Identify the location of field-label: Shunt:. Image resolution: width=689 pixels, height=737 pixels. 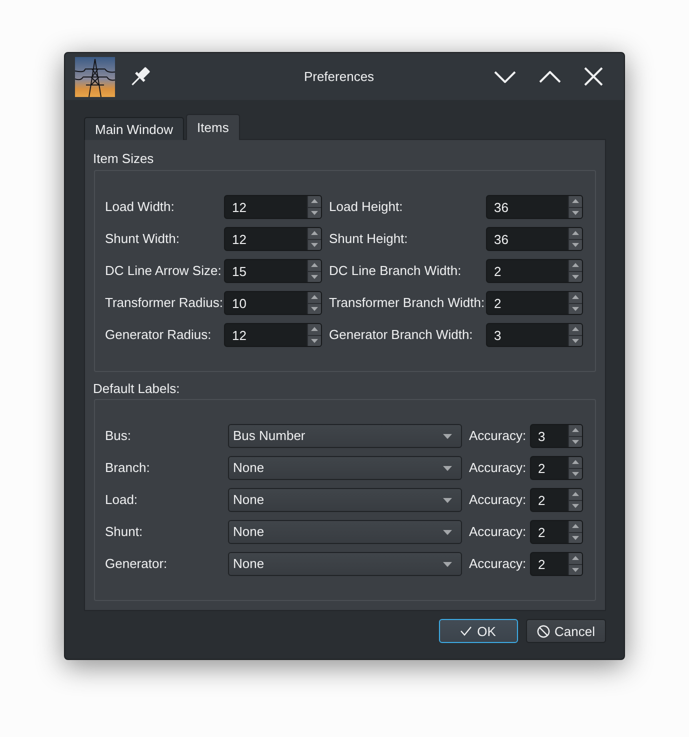
(124, 532).